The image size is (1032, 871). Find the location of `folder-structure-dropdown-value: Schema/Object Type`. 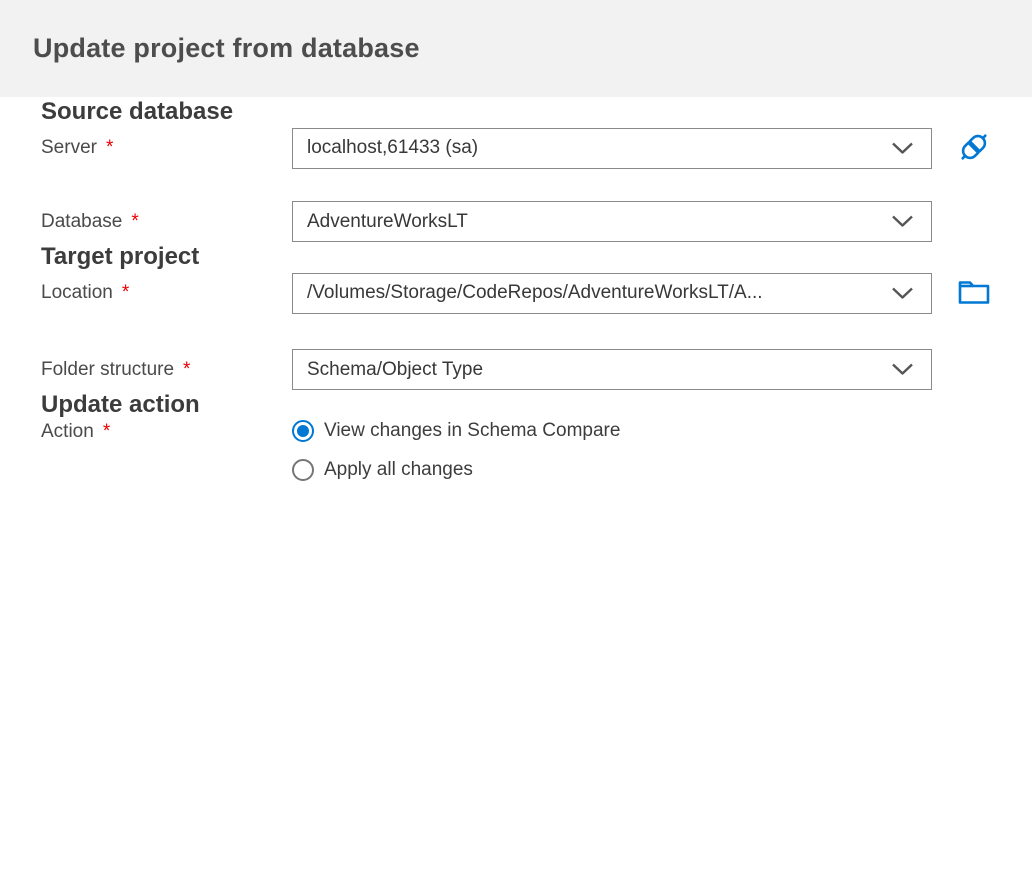

folder-structure-dropdown-value: Schema/Object Type is located at coordinates (395, 369).